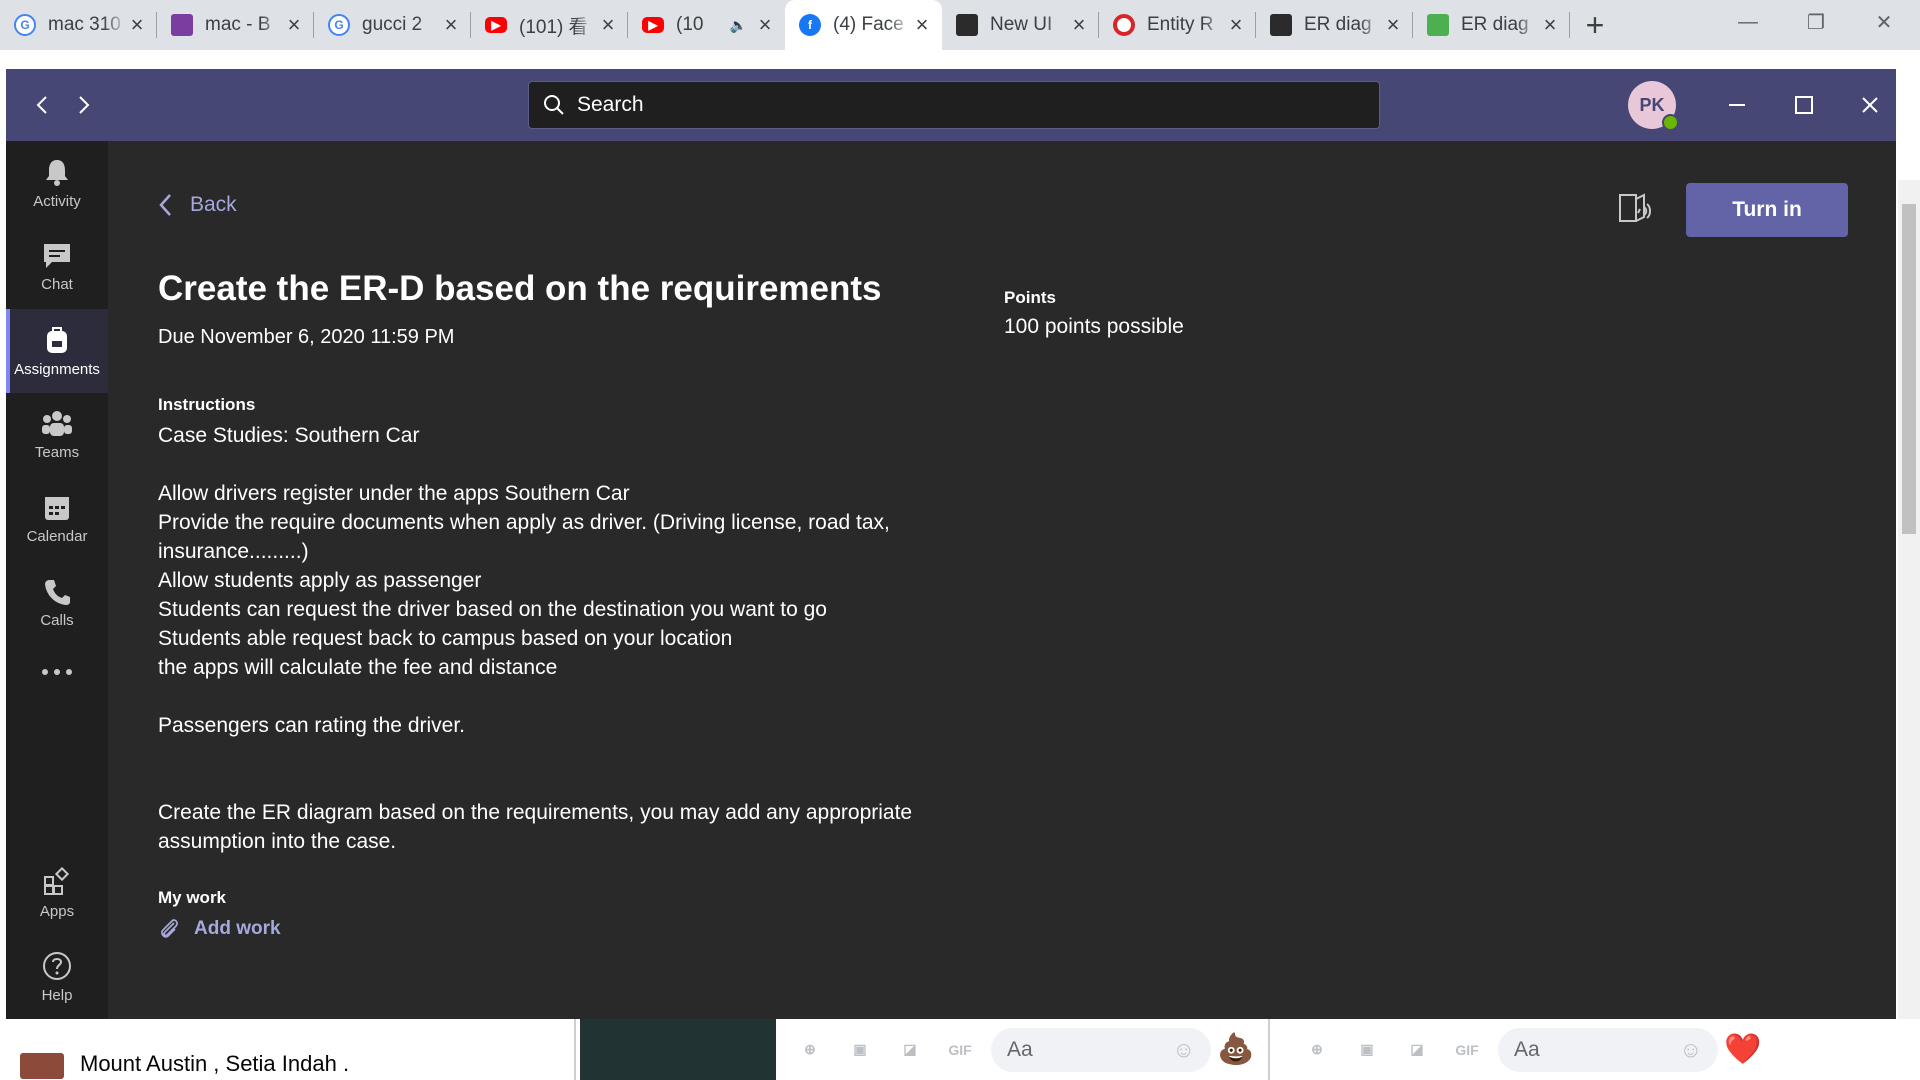 This screenshot has width=1920, height=1080. What do you see at coordinates (57, 519) in the screenshot?
I see `rail-item-calendar: Calendar` at bounding box center [57, 519].